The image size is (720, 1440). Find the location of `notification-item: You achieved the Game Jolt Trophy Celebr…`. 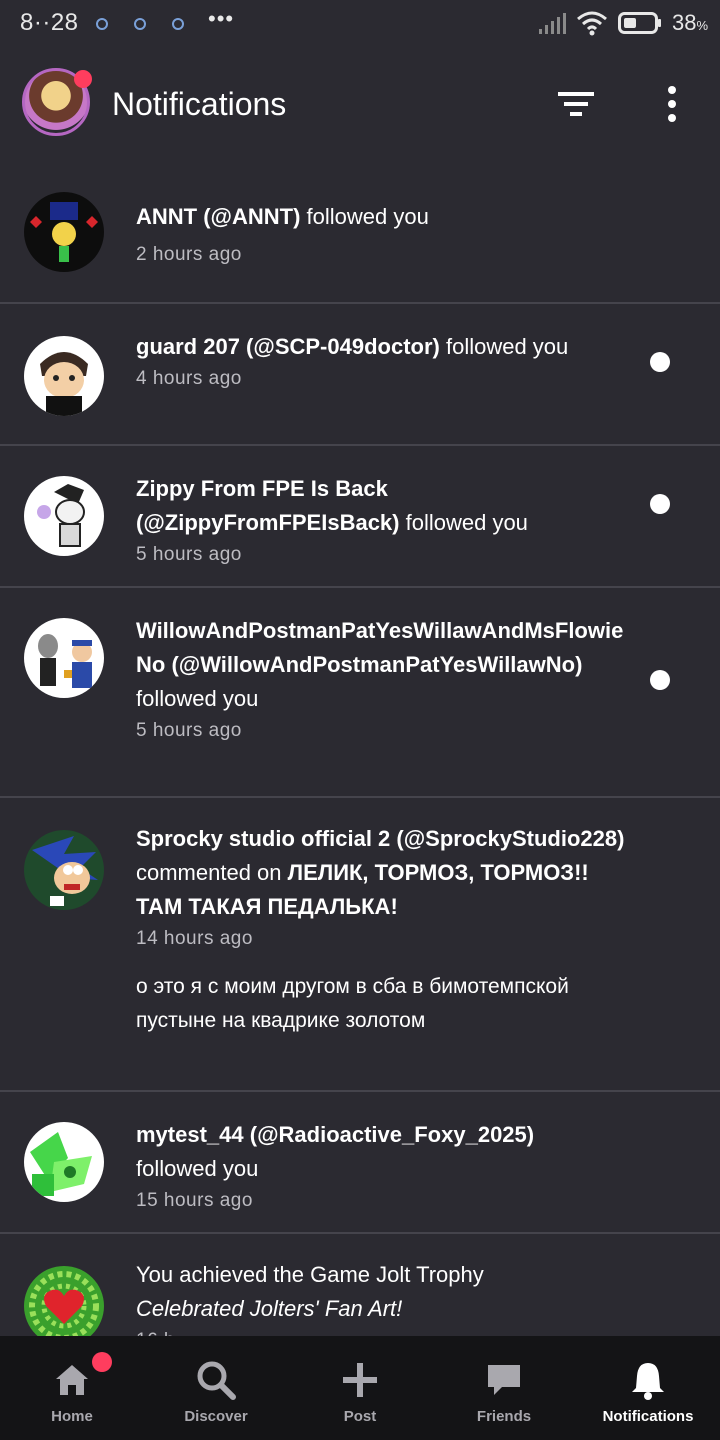

notification-item: You achieved the Game Jolt Trophy Celebr… is located at coordinates (360, 1285).